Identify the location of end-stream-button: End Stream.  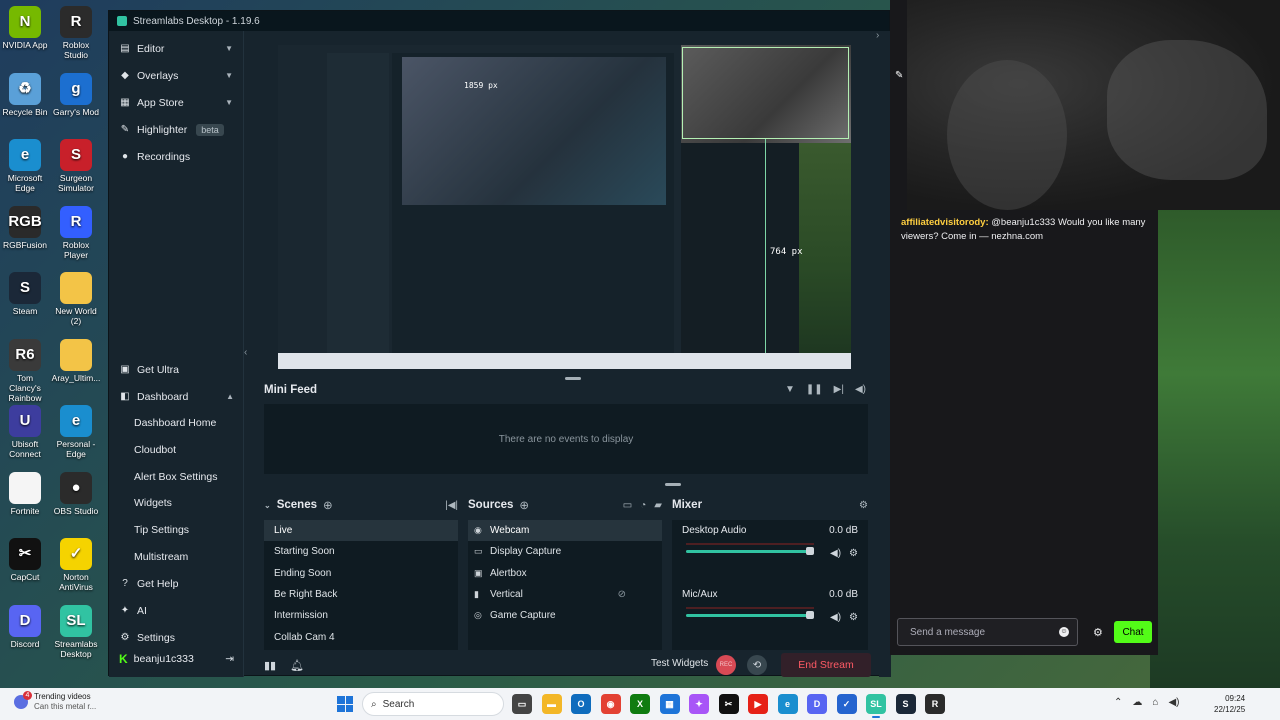
(826, 665).